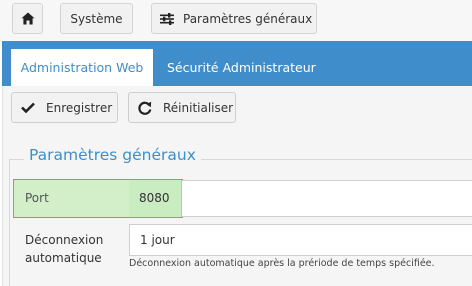  I want to click on section-legend: Paramètres généraux, so click(112, 155).